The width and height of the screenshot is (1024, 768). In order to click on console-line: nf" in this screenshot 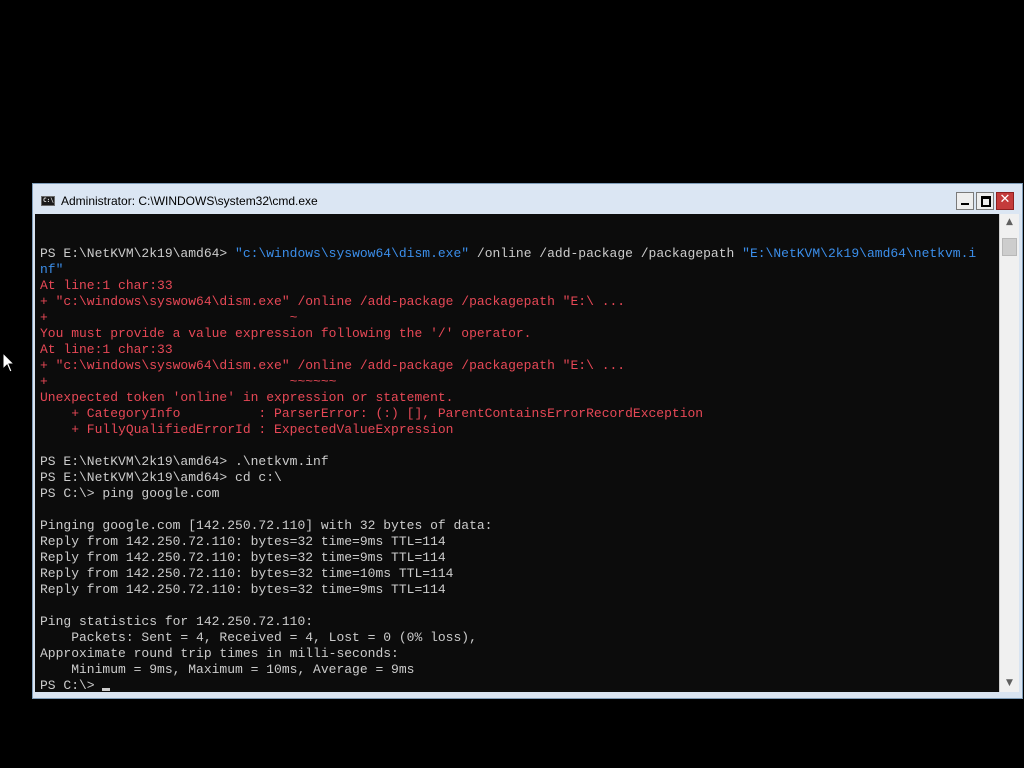, I will do `click(508, 270)`.